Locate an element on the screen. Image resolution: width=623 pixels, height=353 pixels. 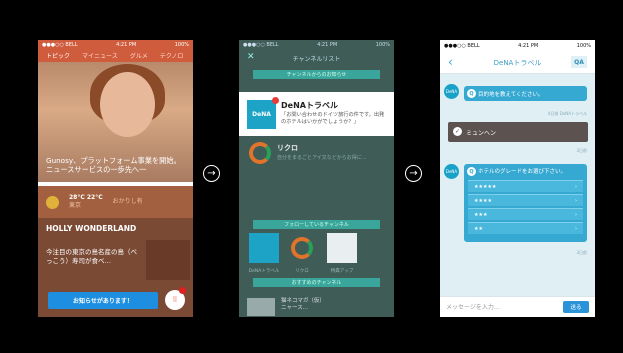
weather-widget: 28°C 22°C 東京 おかりし有 is located at coordinates (115, 202).